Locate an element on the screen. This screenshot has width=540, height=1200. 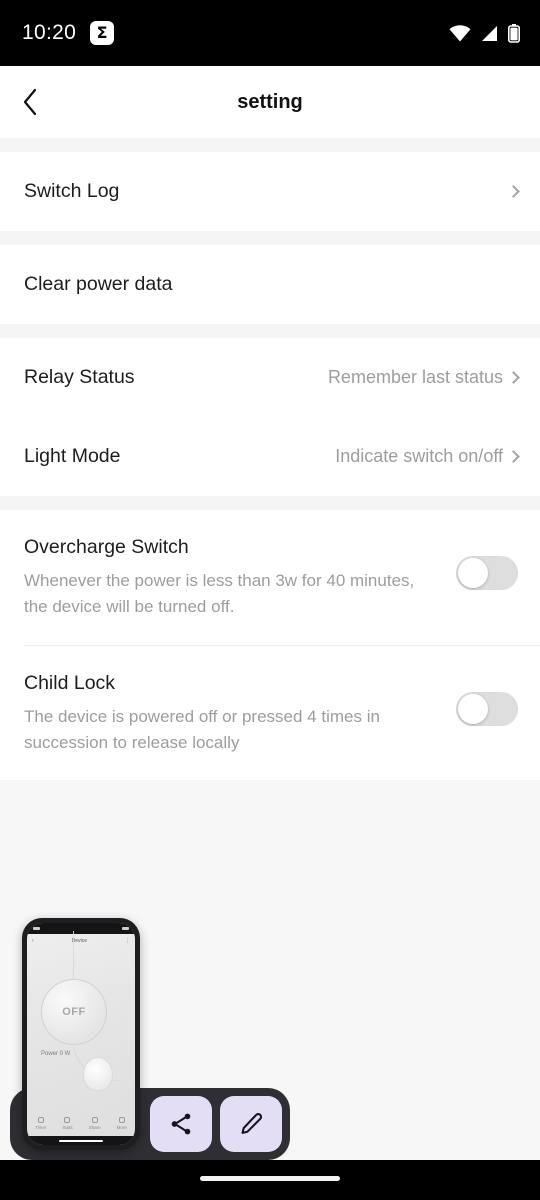
thumbnail-status-right is located at coordinates (125, 928).